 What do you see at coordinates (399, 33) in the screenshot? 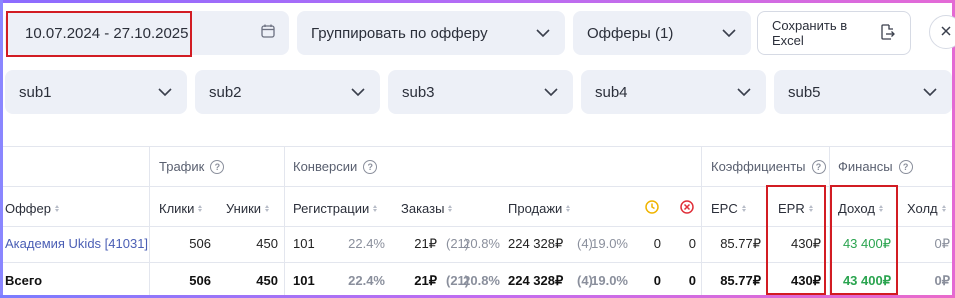
I see `group-by-value: Группировать по офферу` at bounding box center [399, 33].